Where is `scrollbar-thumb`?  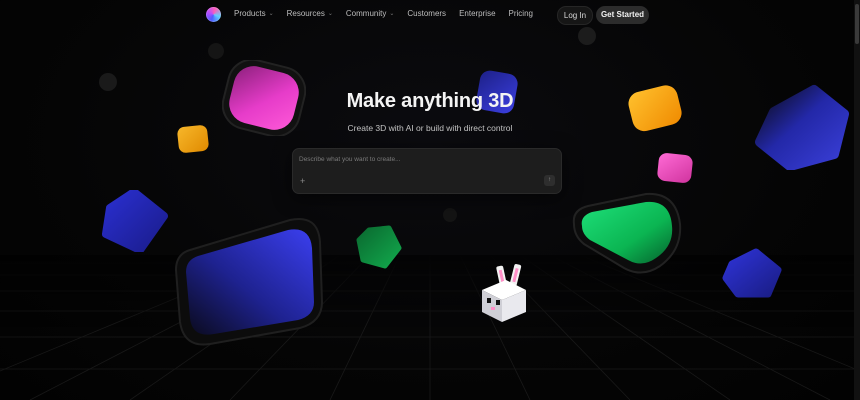
scrollbar-thumb is located at coordinates (857, 24).